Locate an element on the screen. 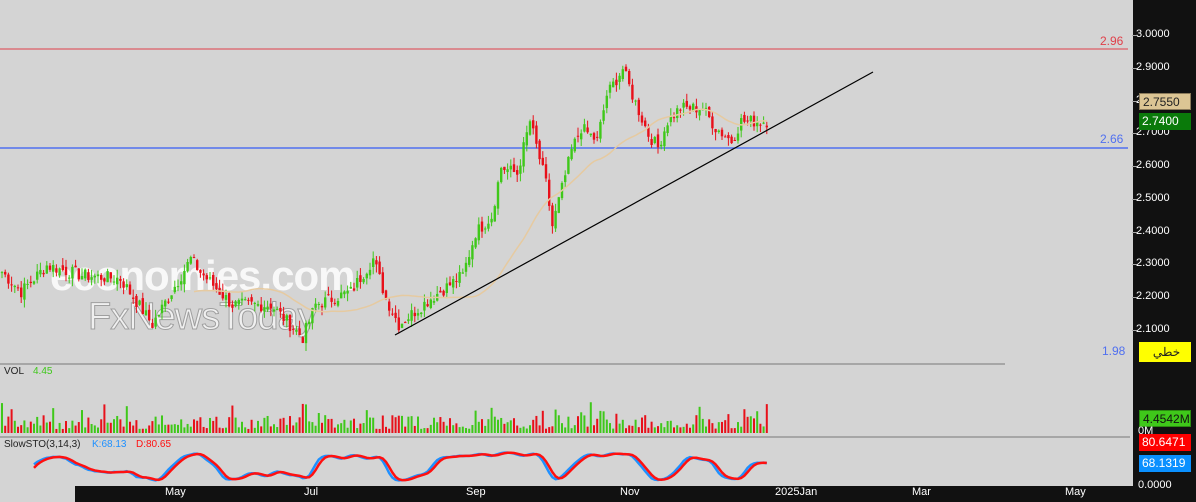 Image resolution: width=1196 pixels, height=502 pixels. trendline-tag: خطي is located at coordinates (1165, 352).